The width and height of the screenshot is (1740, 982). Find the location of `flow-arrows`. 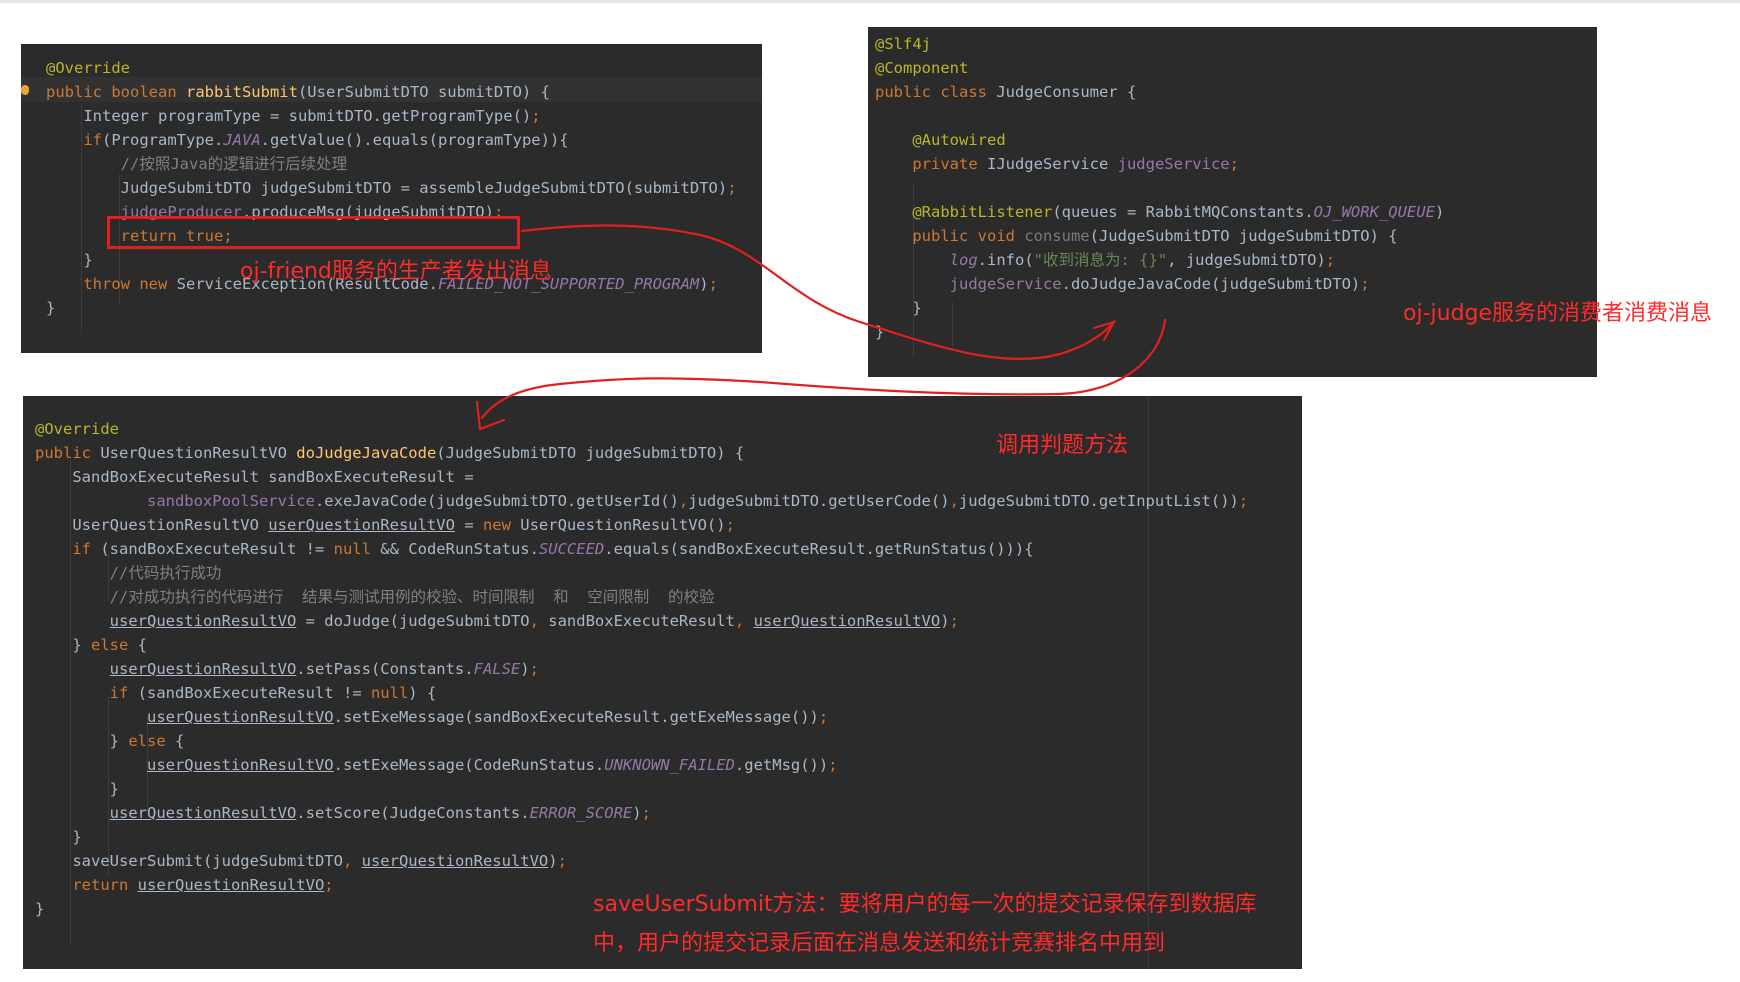

flow-arrows is located at coordinates (821, 327).